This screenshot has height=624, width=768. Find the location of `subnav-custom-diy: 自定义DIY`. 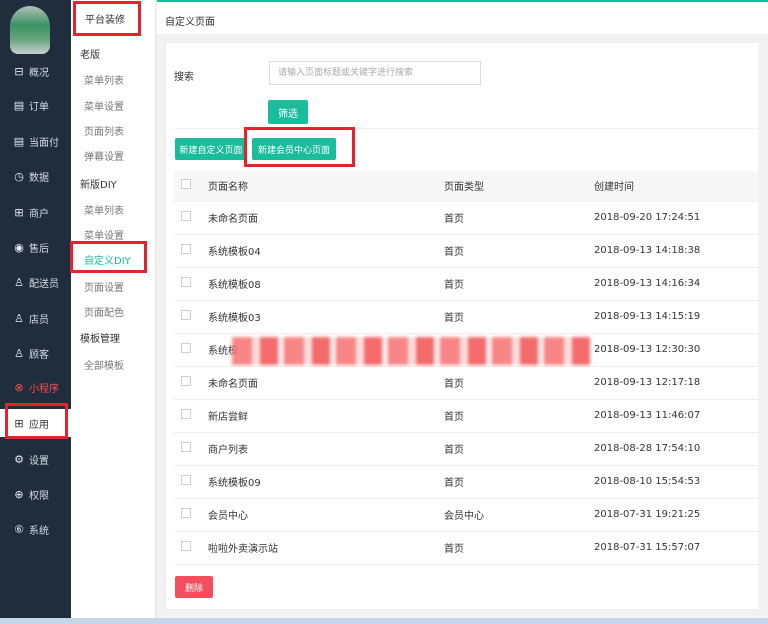

subnav-custom-diy: 自定义DIY is located at coordinates (107, 259).